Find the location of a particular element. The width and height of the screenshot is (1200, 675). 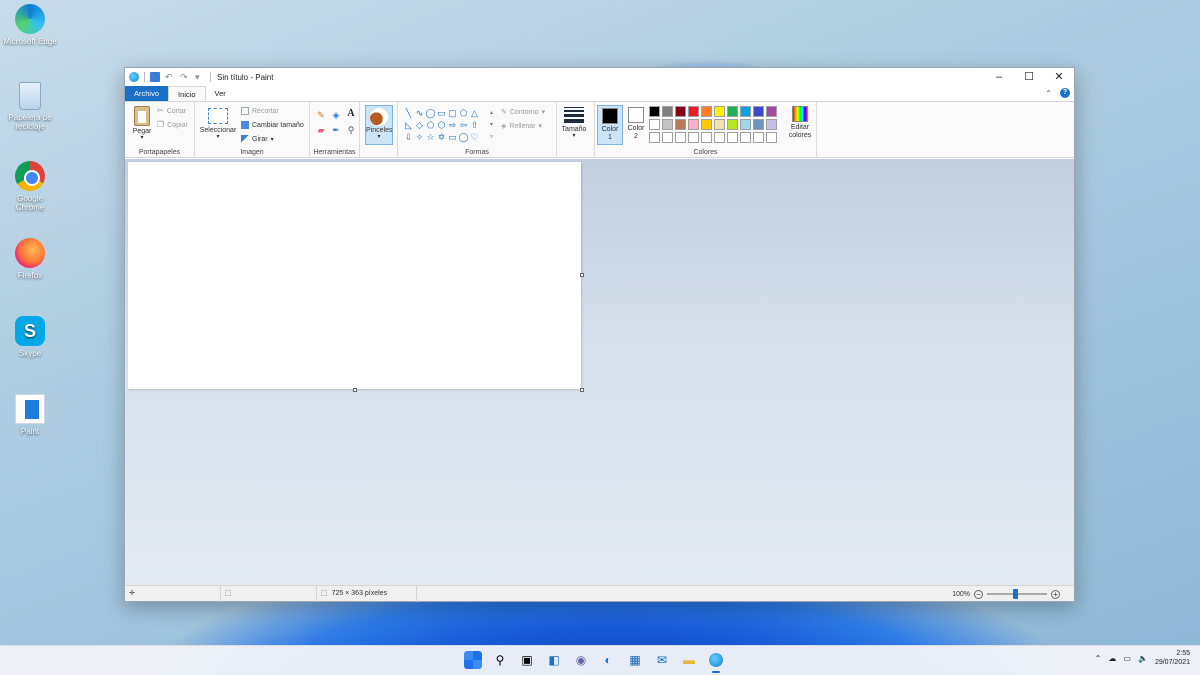

search-icon: ⚲ is located at coordinates (500, 660).